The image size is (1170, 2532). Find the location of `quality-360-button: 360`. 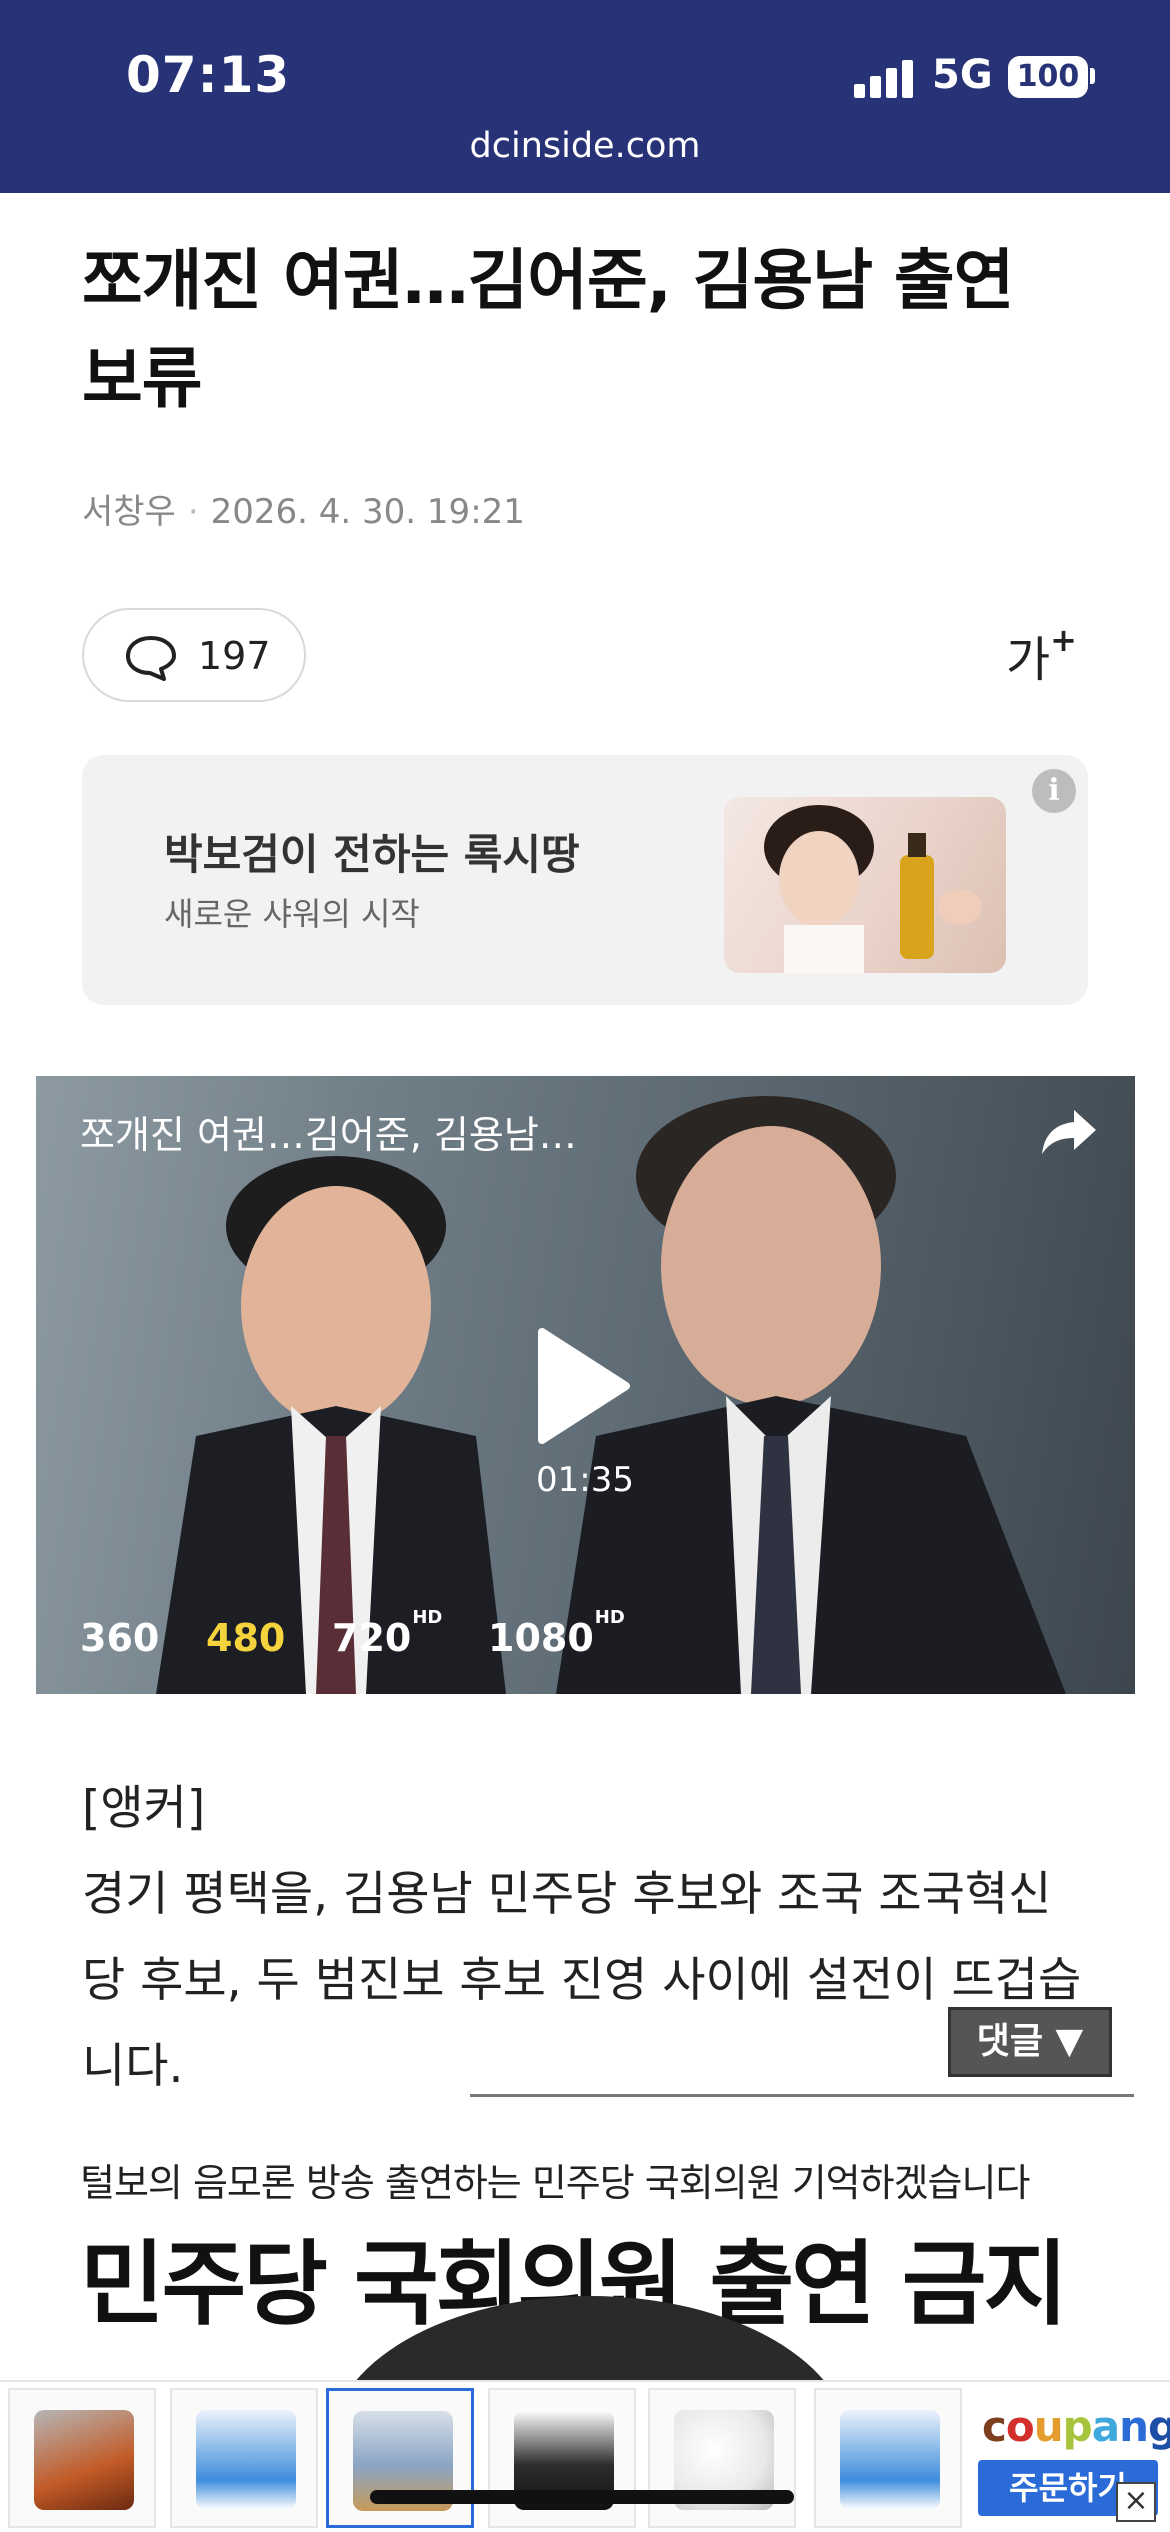

quality-360-button: 360 is located at coordinates (119, 1638).